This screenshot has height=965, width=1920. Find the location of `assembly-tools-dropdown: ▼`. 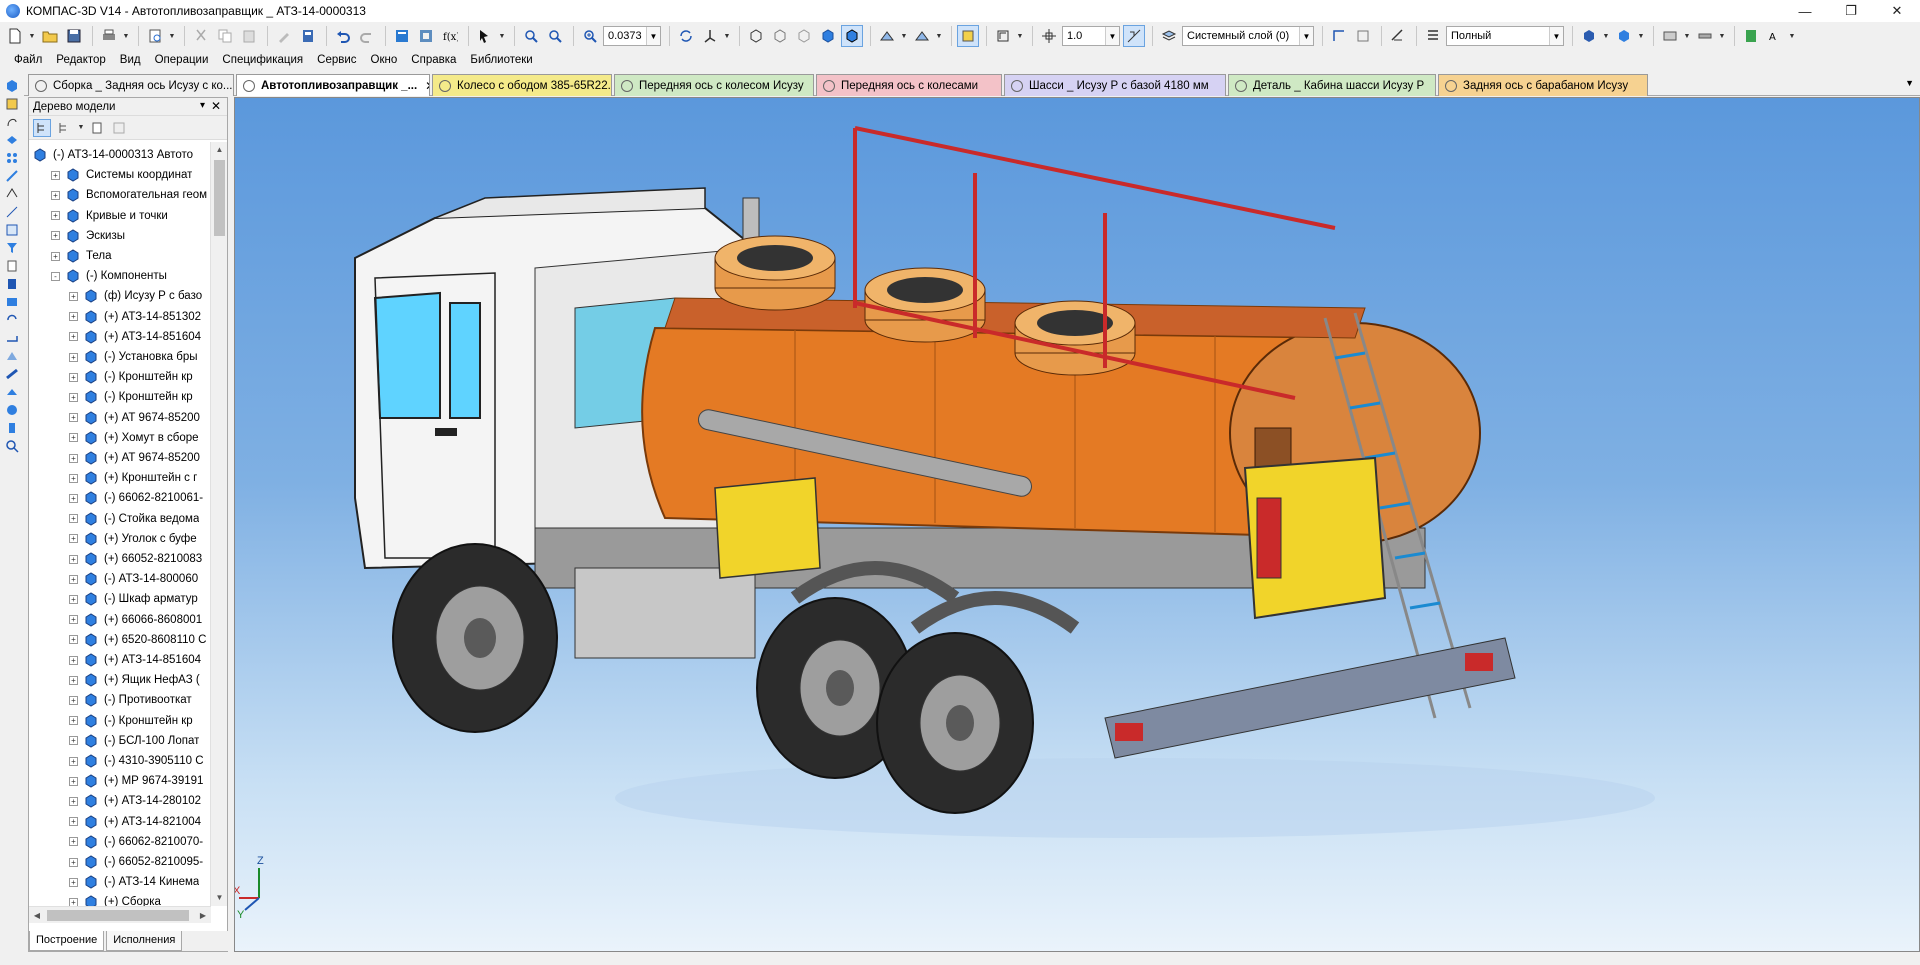

assembly-tools-dropdown: ▼ is located at coordinates (1687, 36).